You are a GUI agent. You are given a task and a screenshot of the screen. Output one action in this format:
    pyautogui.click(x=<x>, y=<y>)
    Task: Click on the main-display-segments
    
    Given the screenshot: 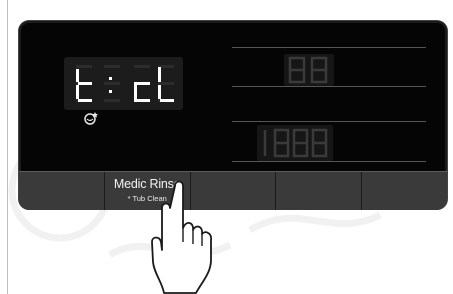 What is the action you would take?
    pyautogui.click(x=125, y=83)
    